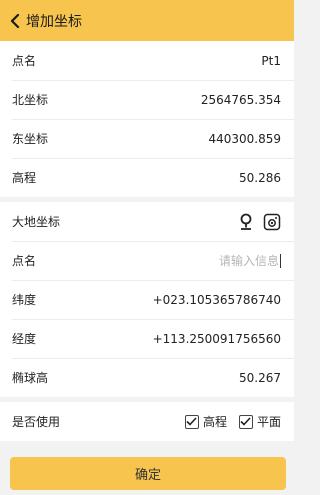 The width and height of the screenshot is (320, 495). What do you see at coordinates (147, 260) in the screenshot?
I see `geodetic-point-name-row: 点名` at bounding box center [147, 260].